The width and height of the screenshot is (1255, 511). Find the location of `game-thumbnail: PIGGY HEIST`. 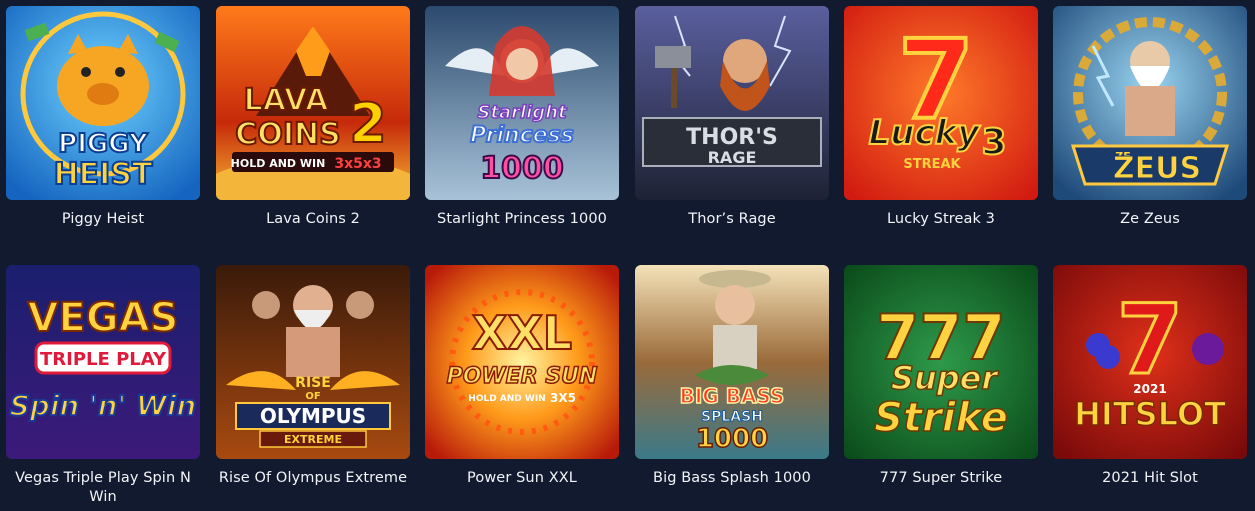

game-thumbnail: PIGGY HEIST is located at coordinates (103, 103).